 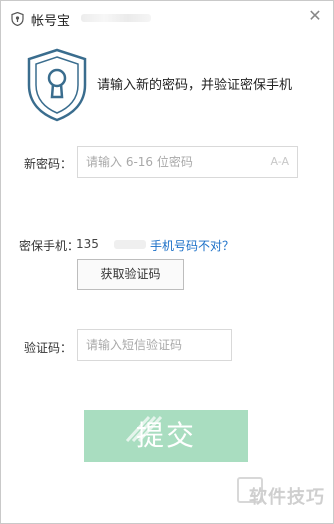 I want to click on new-password-input: 请输入 6-16 位密码 A-A, so click(x=187, y=162).